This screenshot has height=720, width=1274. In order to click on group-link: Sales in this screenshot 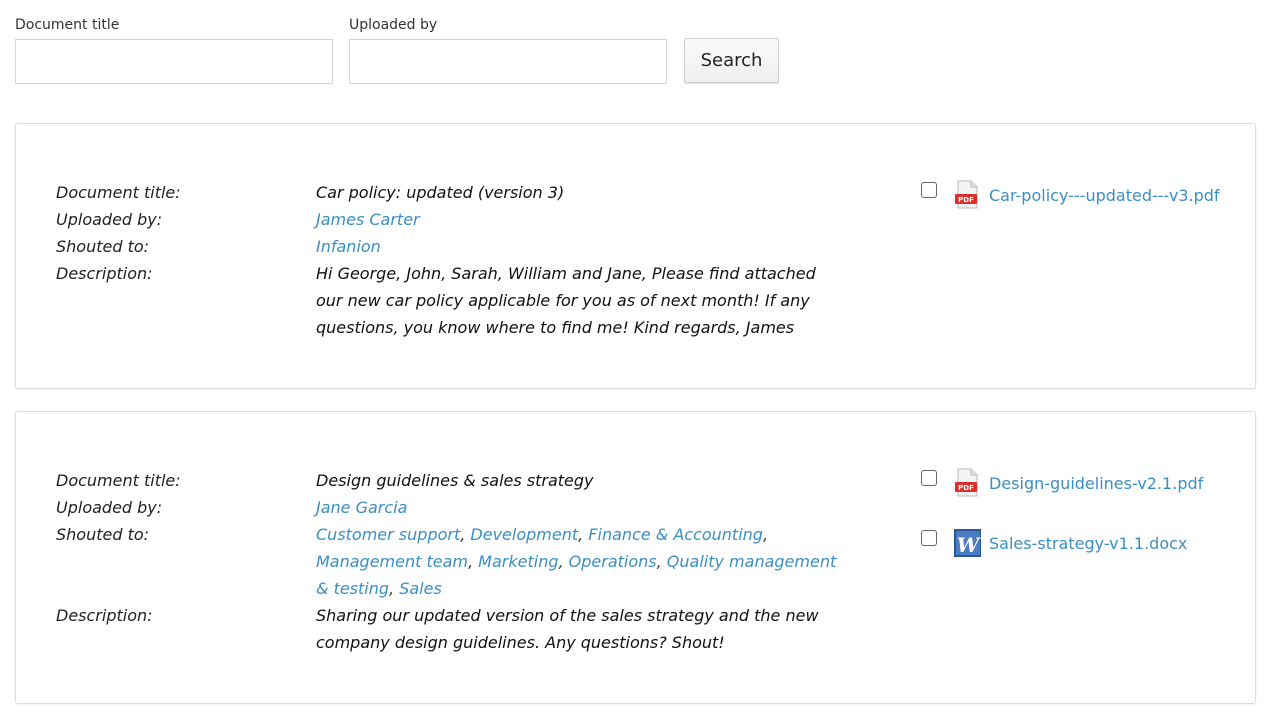, I will do `click(420, 588)`.